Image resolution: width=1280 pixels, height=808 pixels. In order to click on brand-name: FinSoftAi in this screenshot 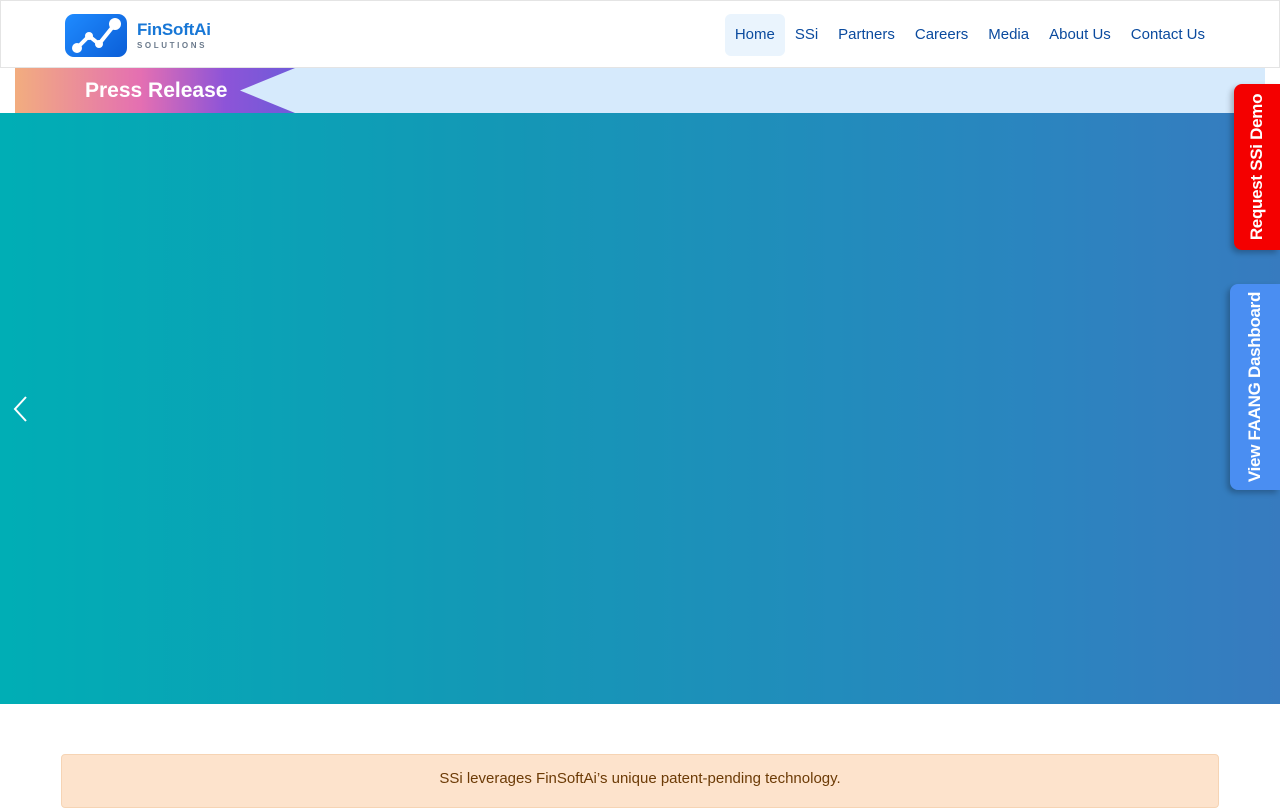, I will do `click(174, 29)`.